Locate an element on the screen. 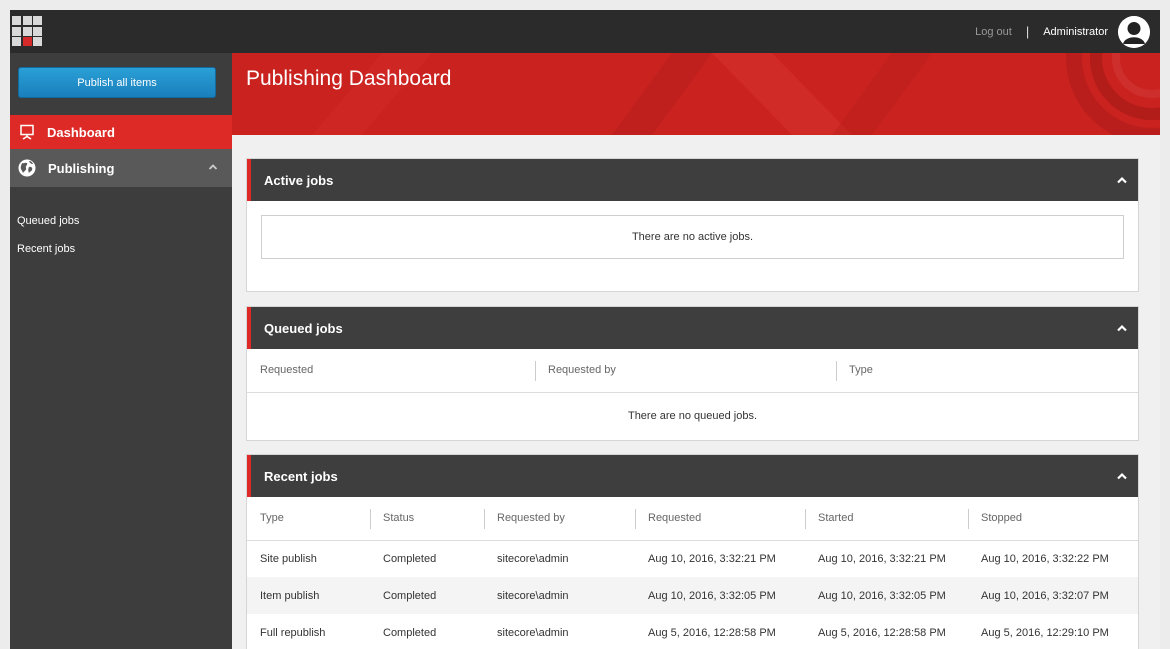 The width and height of the screenshot is (1170, 649). logout-link: Log out is located at coordinates (993, 32).